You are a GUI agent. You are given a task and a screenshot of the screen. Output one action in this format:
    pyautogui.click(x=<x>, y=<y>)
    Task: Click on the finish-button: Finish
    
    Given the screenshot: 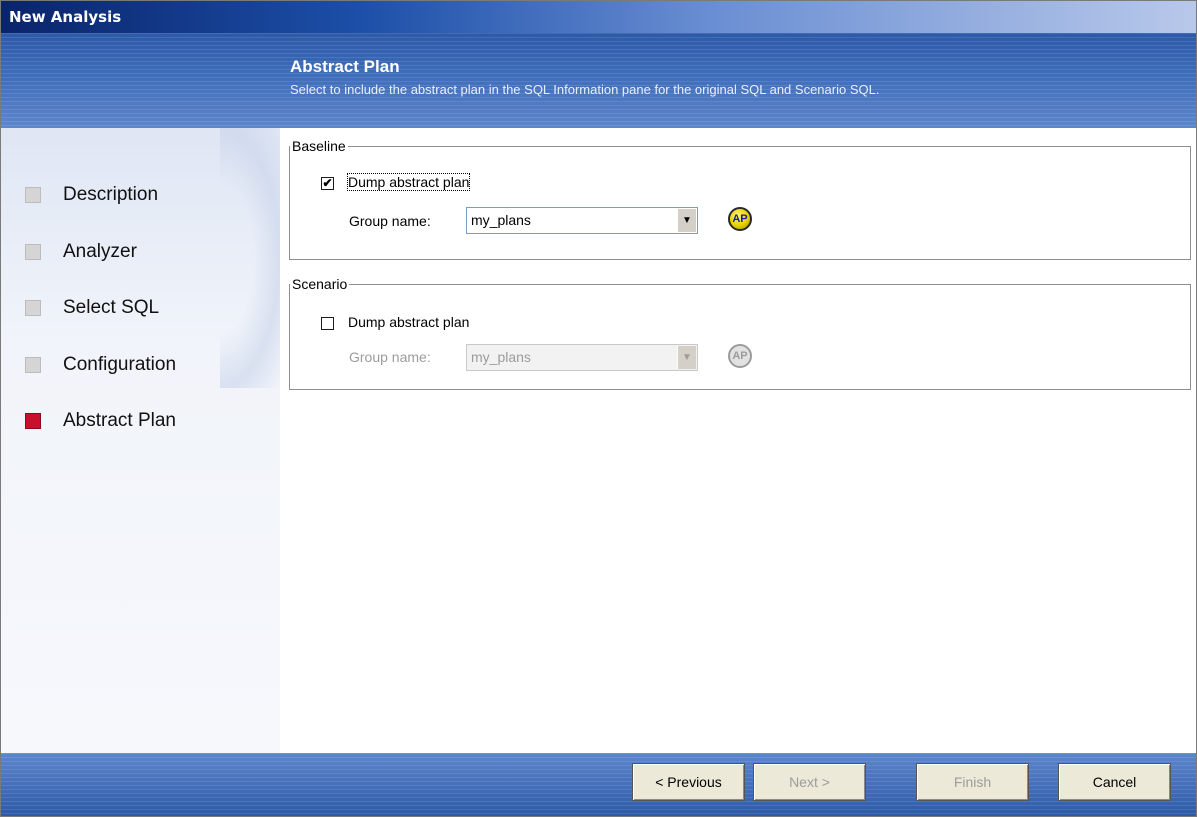 What is the action you would take?
    pyautogui.click(x=972, y=782)
    